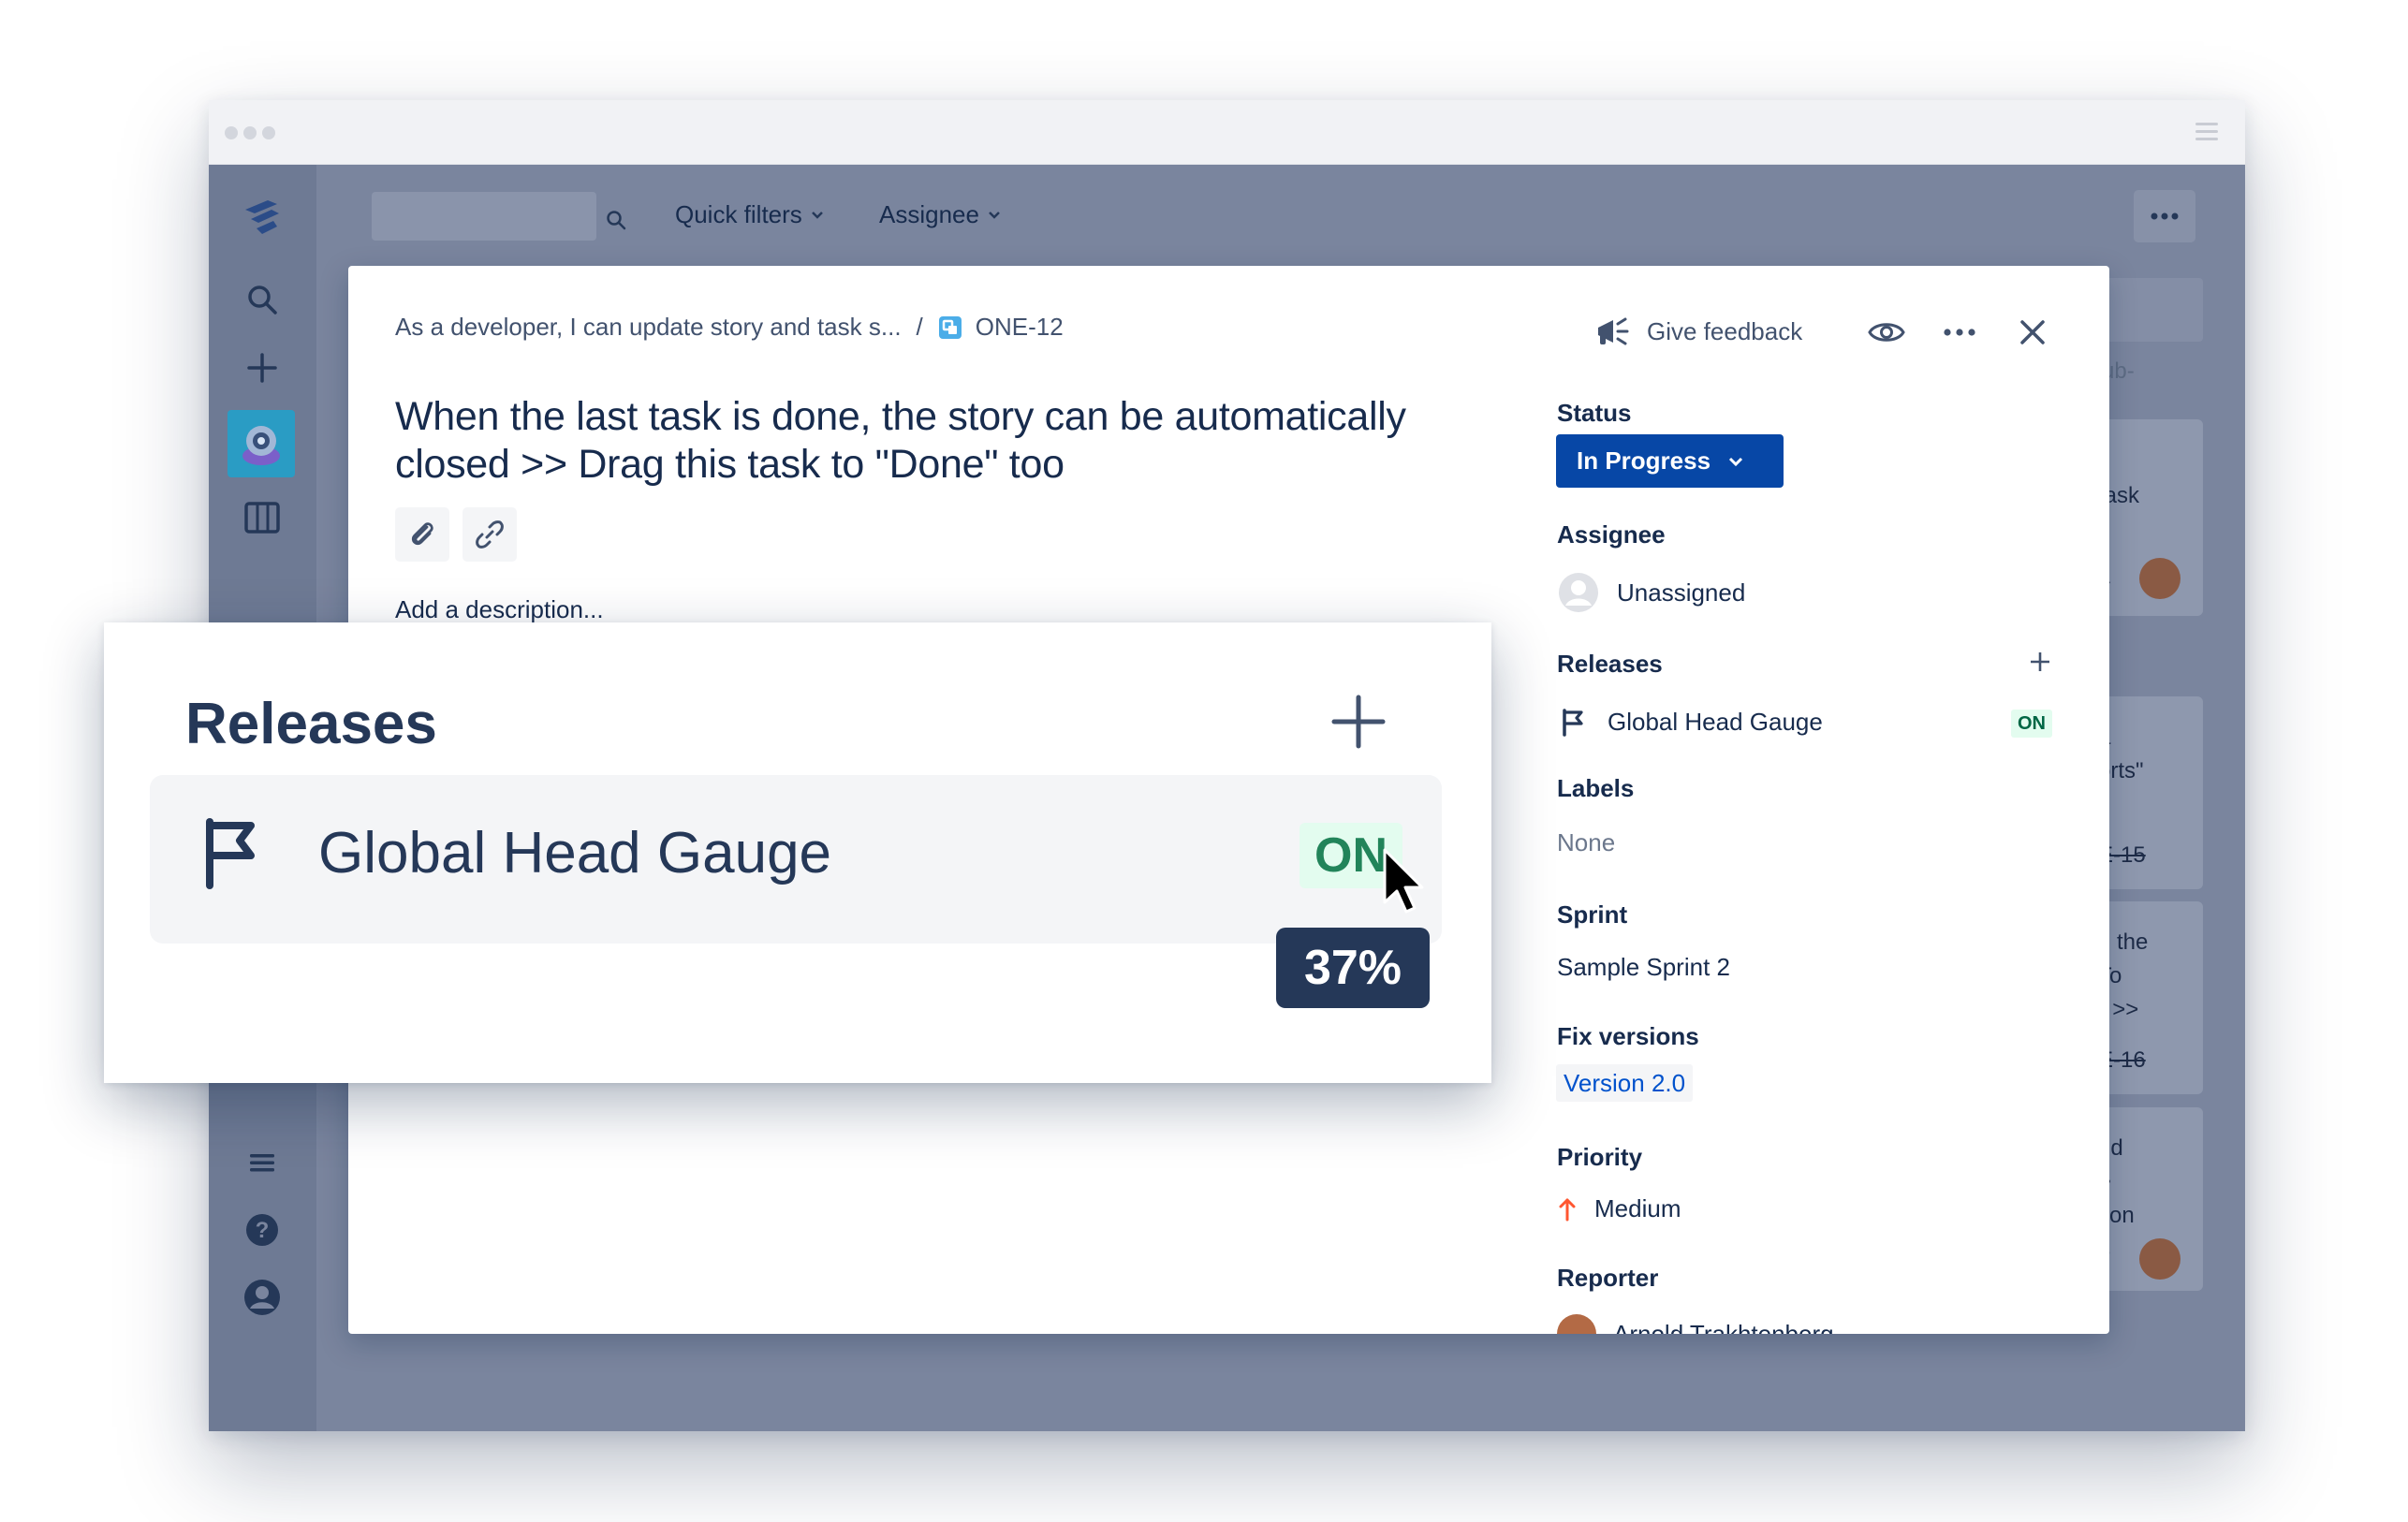 This screenshot has height=1522, width=2408. What do you see at coordinates (1610, 664) in the screenshot?
I see `releases-label: Releases` at bounding box center [1610, 664].